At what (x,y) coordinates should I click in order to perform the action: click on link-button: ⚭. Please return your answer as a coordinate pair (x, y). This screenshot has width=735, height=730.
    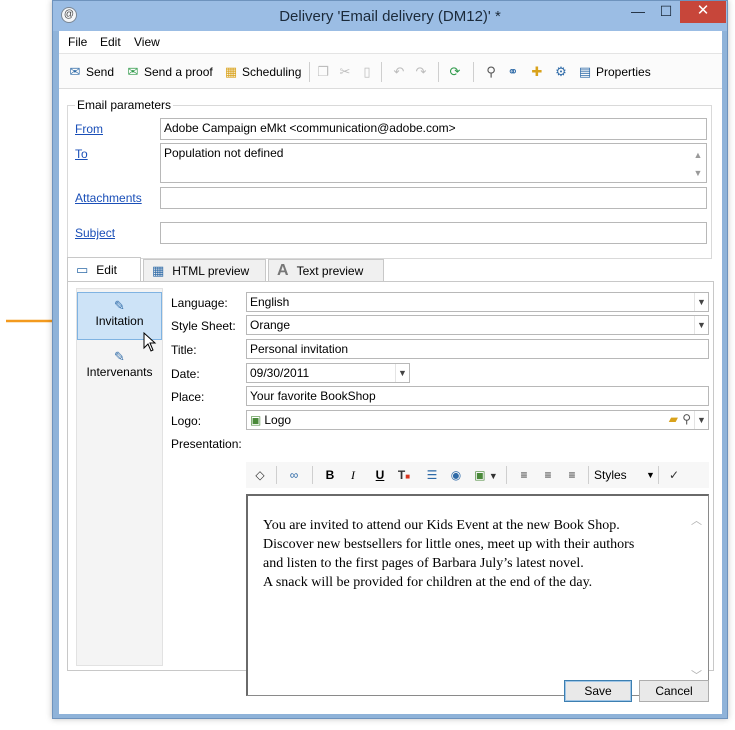
    Looking at the image, I should click on (514, 72).